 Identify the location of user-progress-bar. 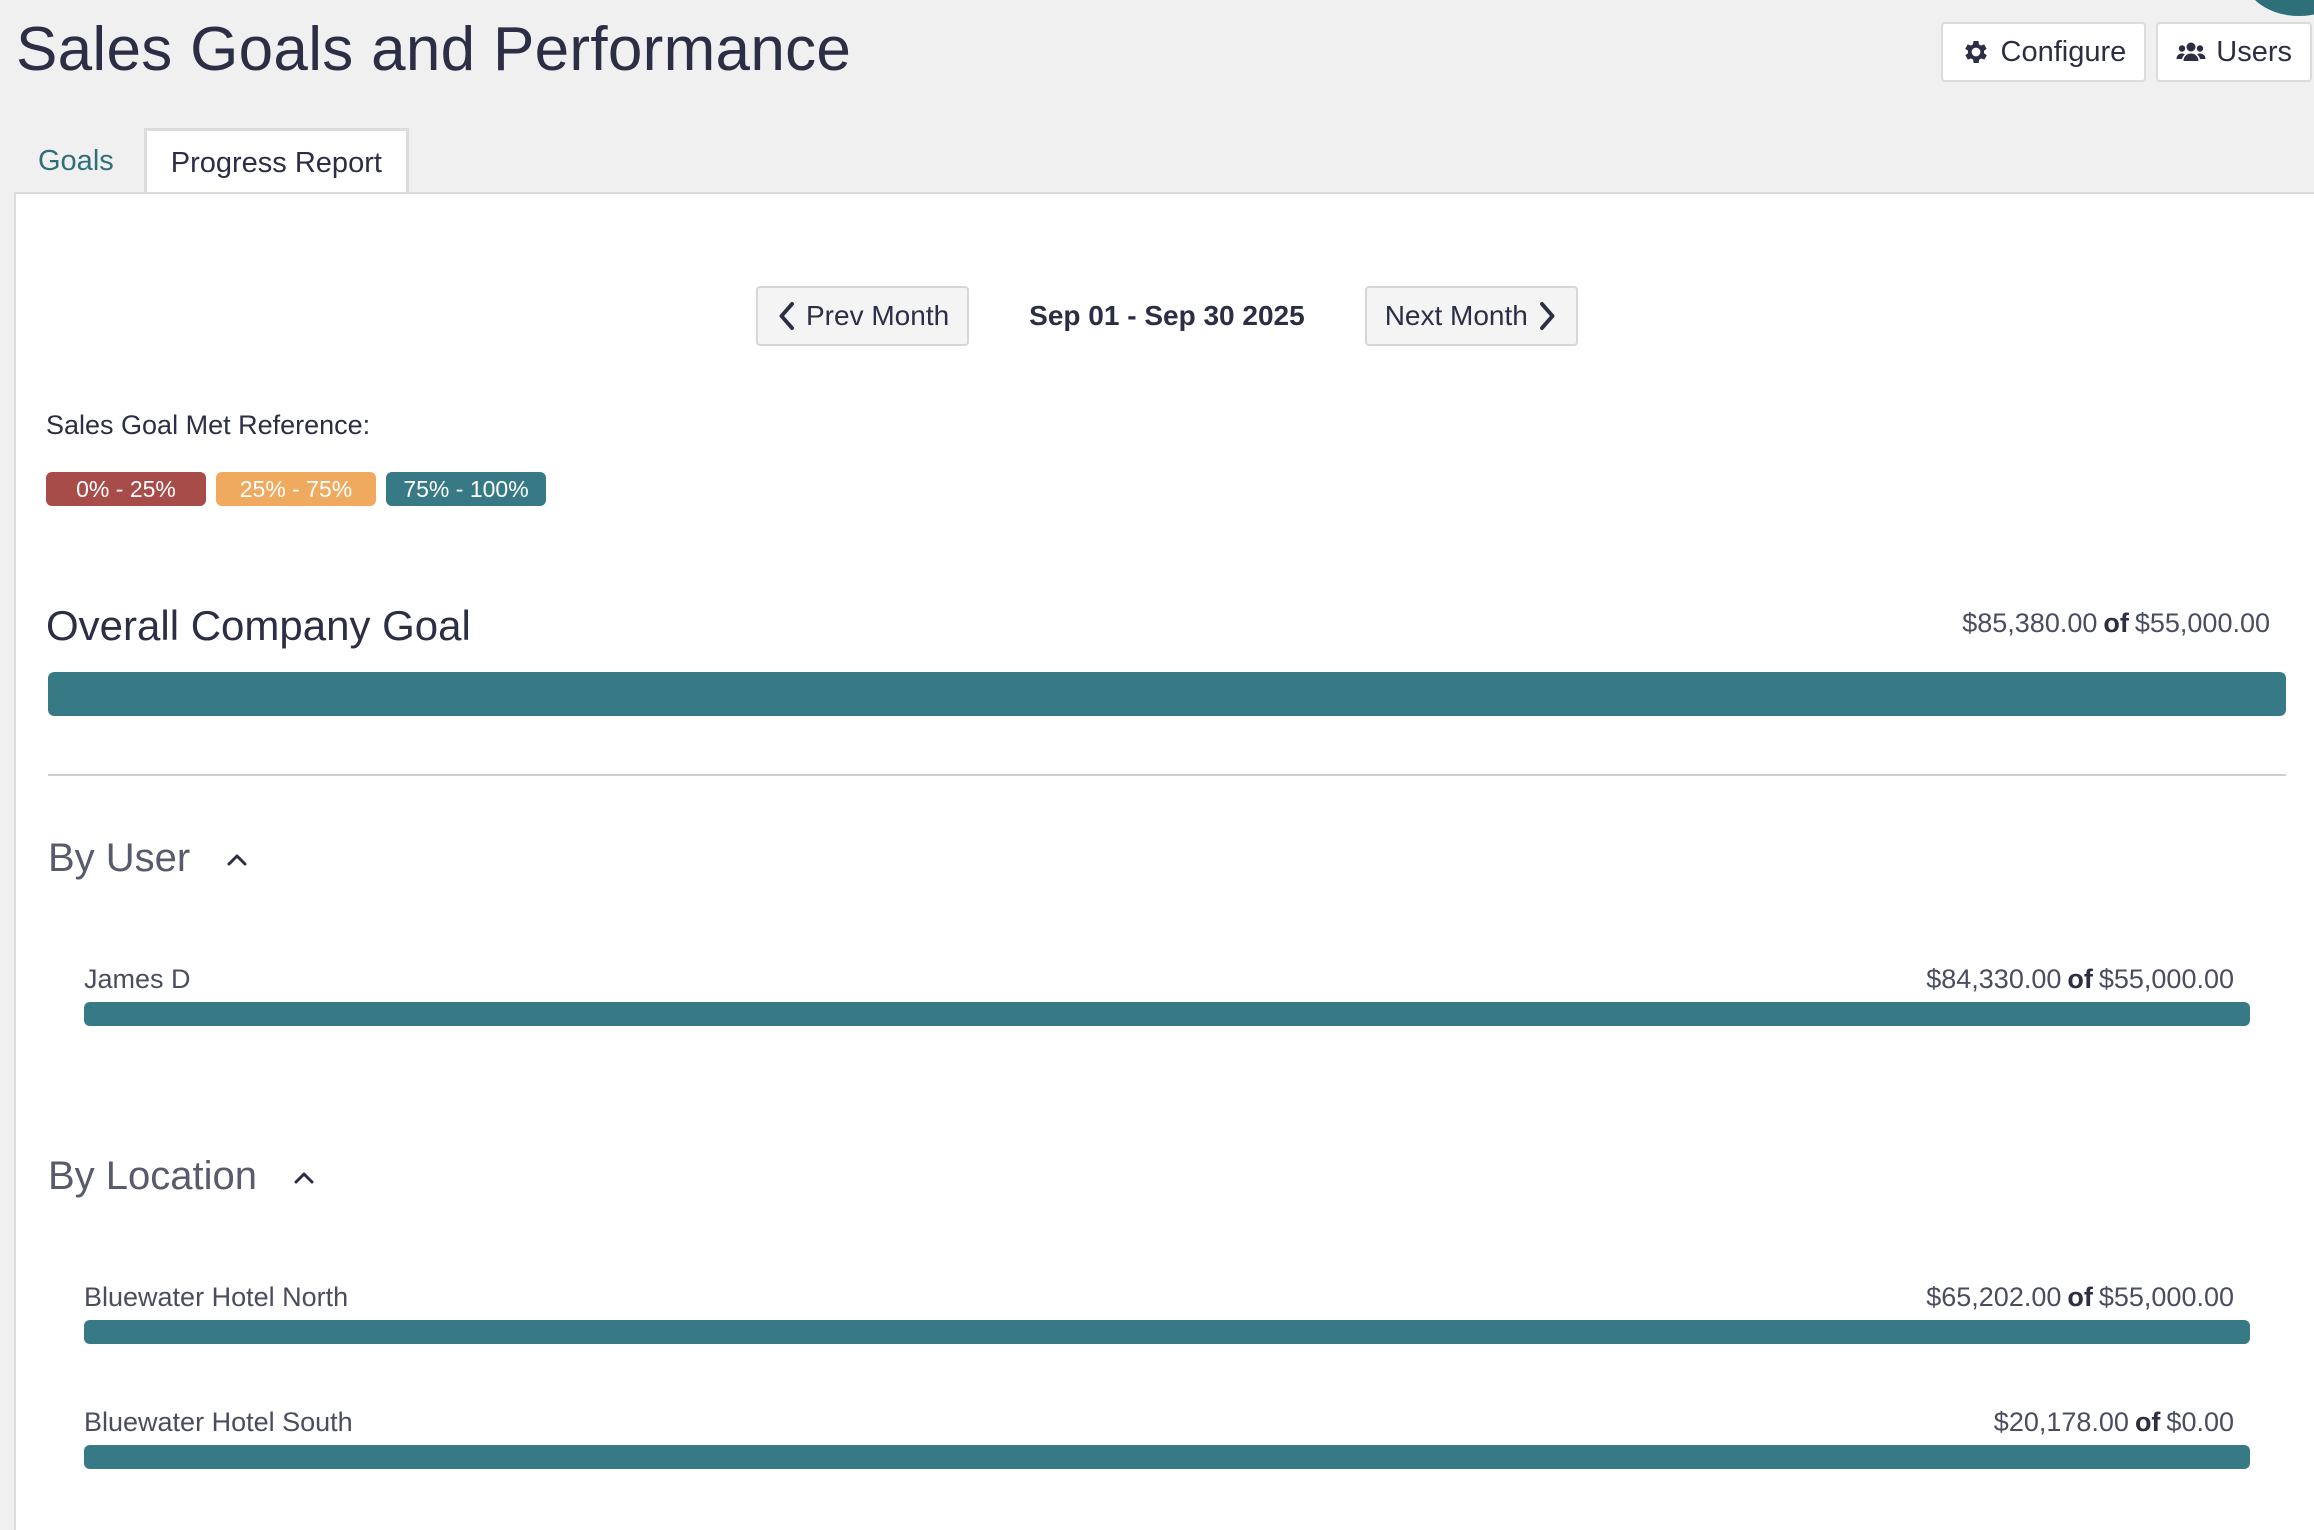
(1167, 1014).